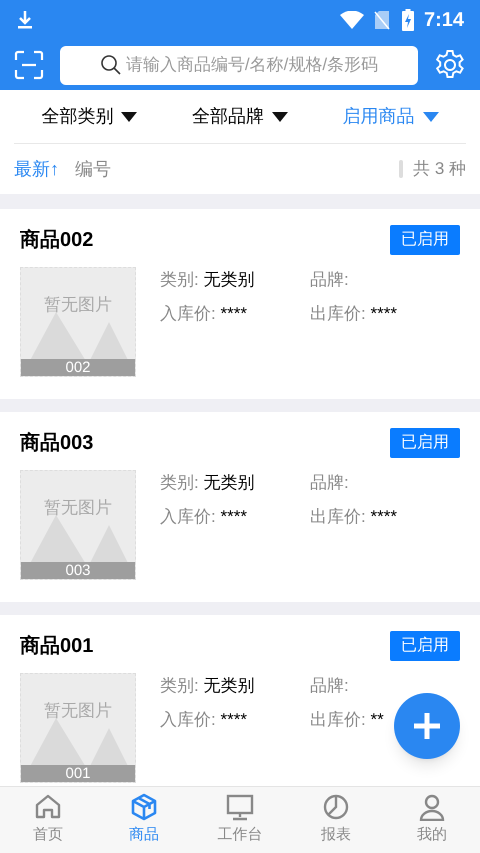  Describe the element at coordinates (444, 20) in the screenshot. I see `status-time: 7:14` at that location.